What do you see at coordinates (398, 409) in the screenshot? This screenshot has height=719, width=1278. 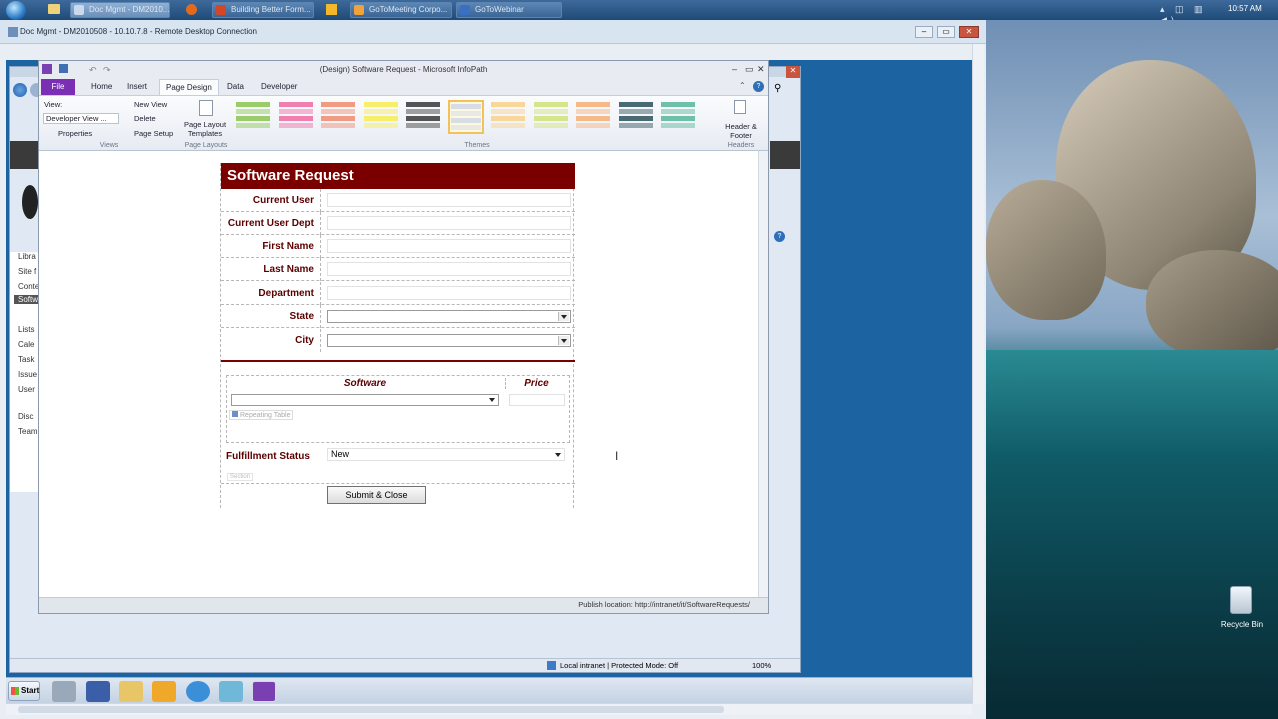 I see `repeating-table: Software Price Repeating Table` at bounding box center [398, 409].